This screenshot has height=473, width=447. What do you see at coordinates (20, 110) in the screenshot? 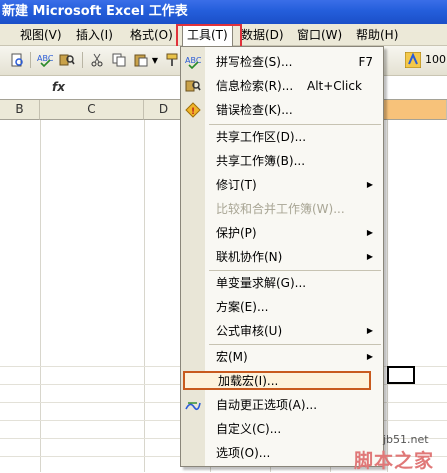
I see `column-header-b: B` at bounding box center [20, 110].